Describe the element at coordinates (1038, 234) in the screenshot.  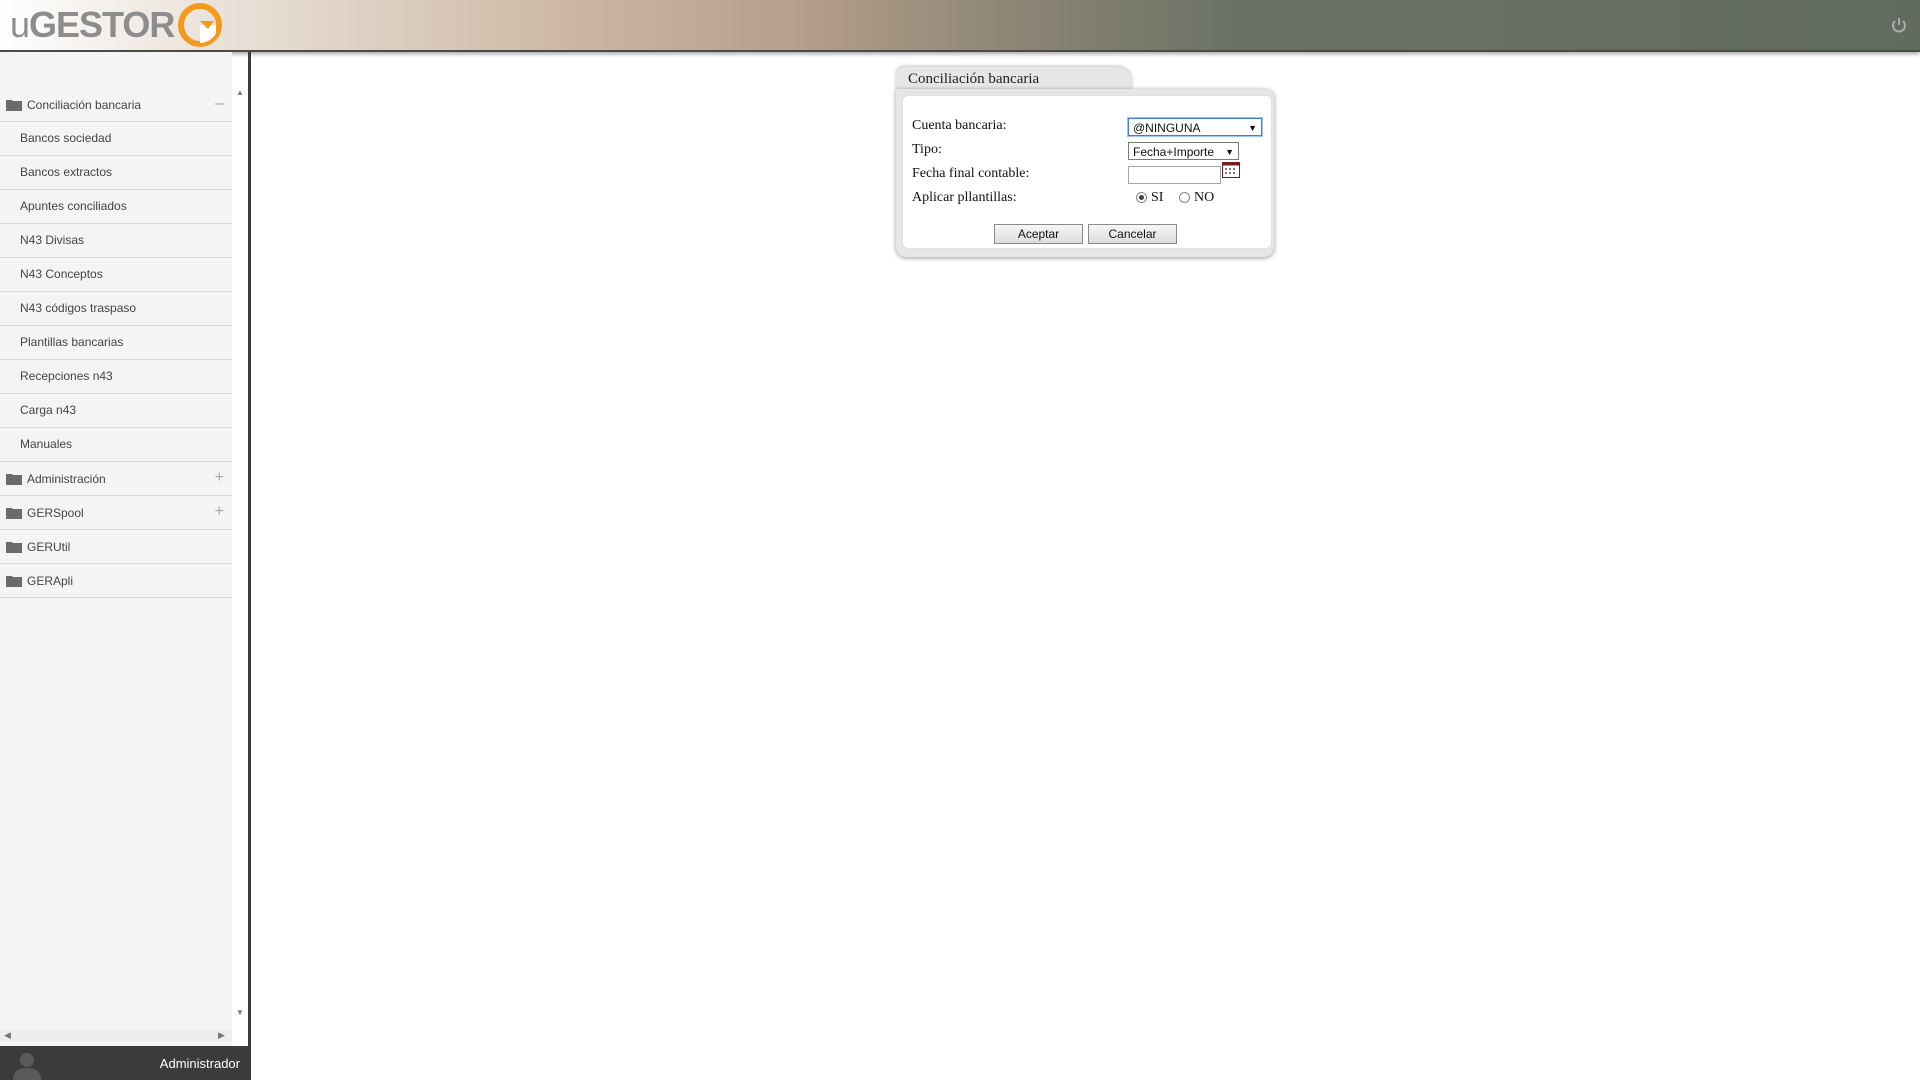
I see `aceptar-button: Aceptar` at that location.